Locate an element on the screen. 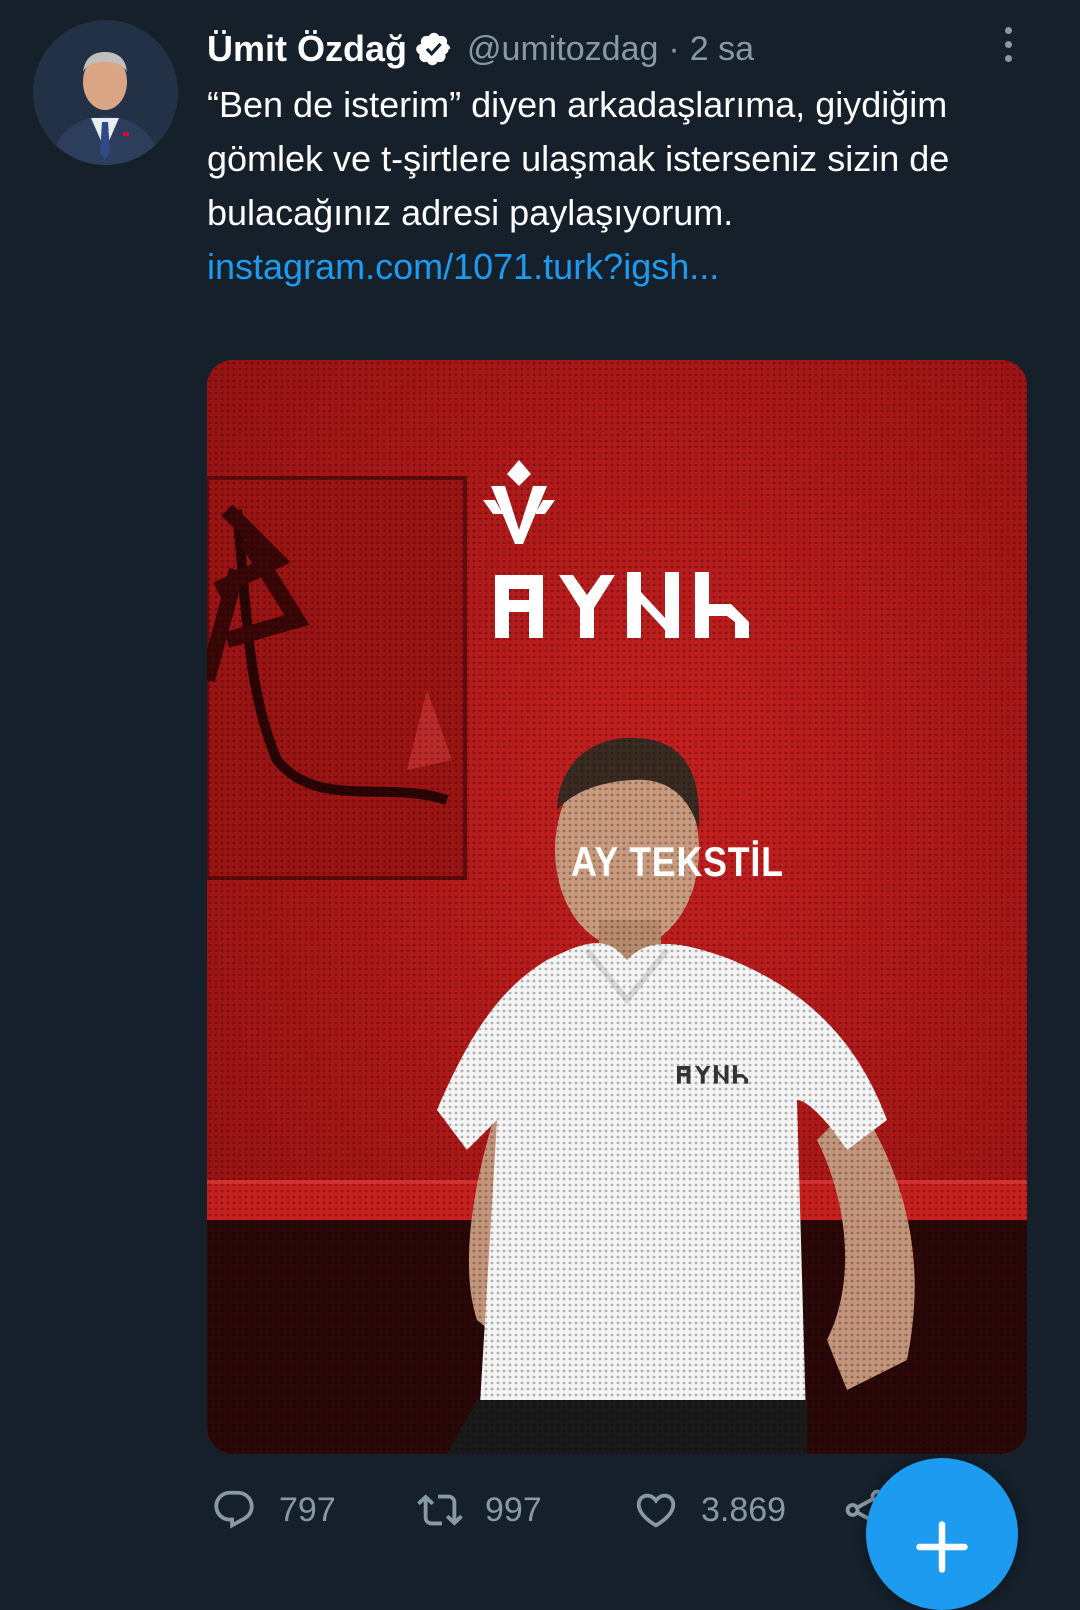  more-options-button is located at coordinates (1008, 44).